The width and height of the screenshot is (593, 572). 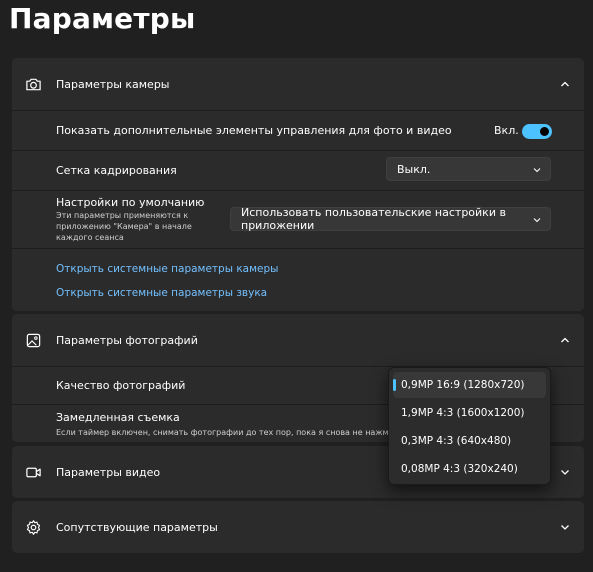 What do you see at coordinates (108, 472) in the screenshot?
I see `video-settings-title: Параметры видео` at bounding box center [108, 472].